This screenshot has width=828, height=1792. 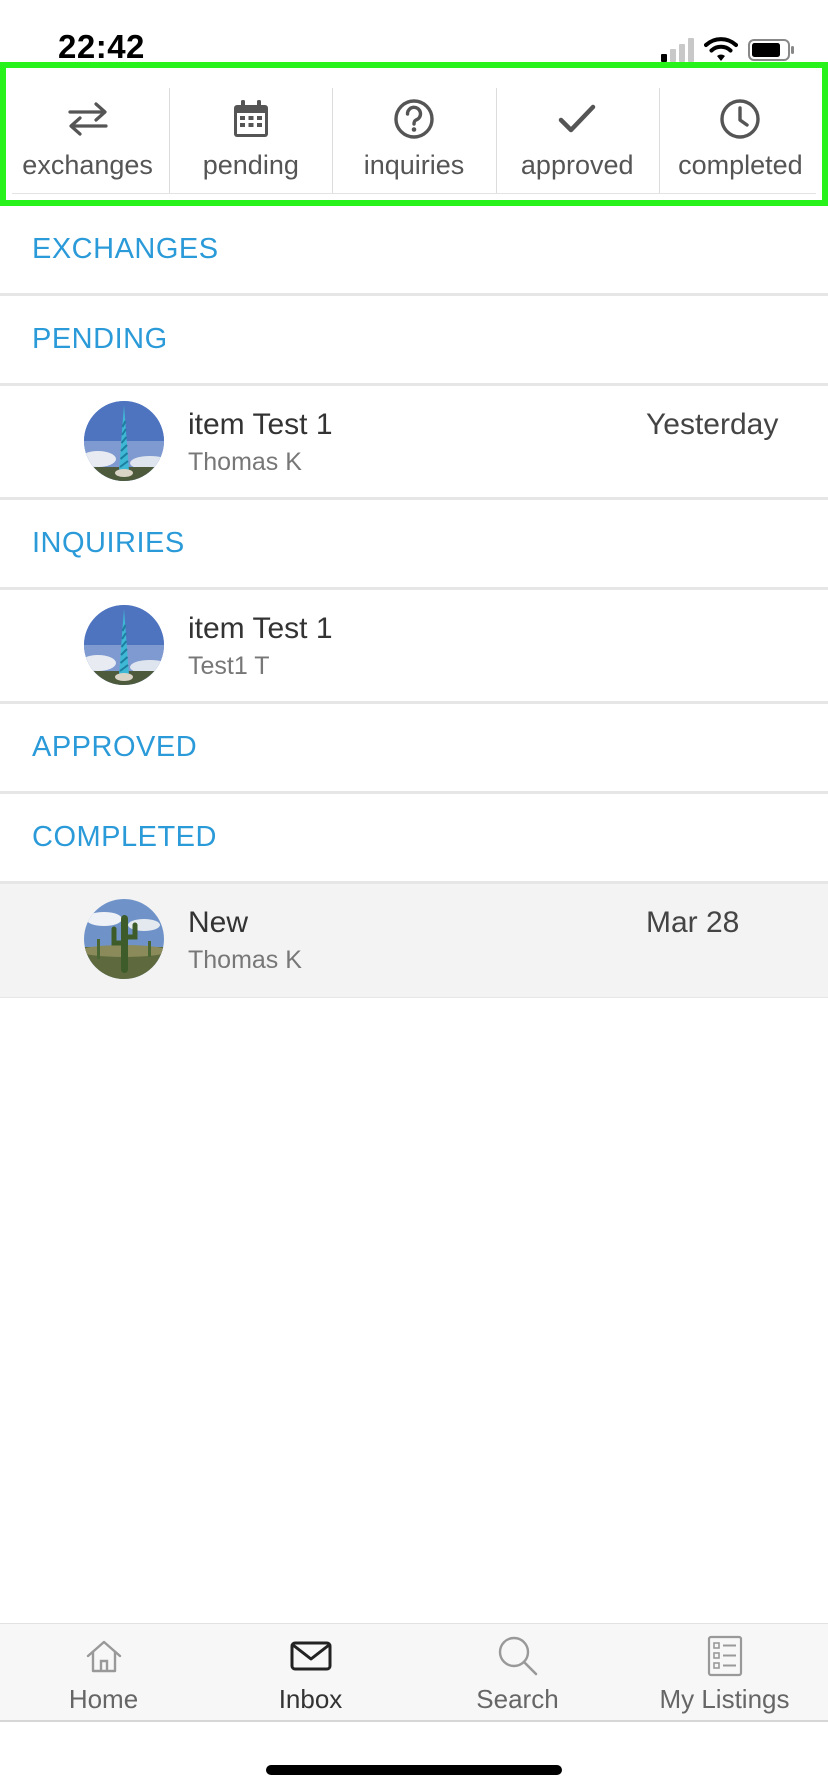 I want to click on item-subtitle: Test1 T, so click(x=229, y=666).